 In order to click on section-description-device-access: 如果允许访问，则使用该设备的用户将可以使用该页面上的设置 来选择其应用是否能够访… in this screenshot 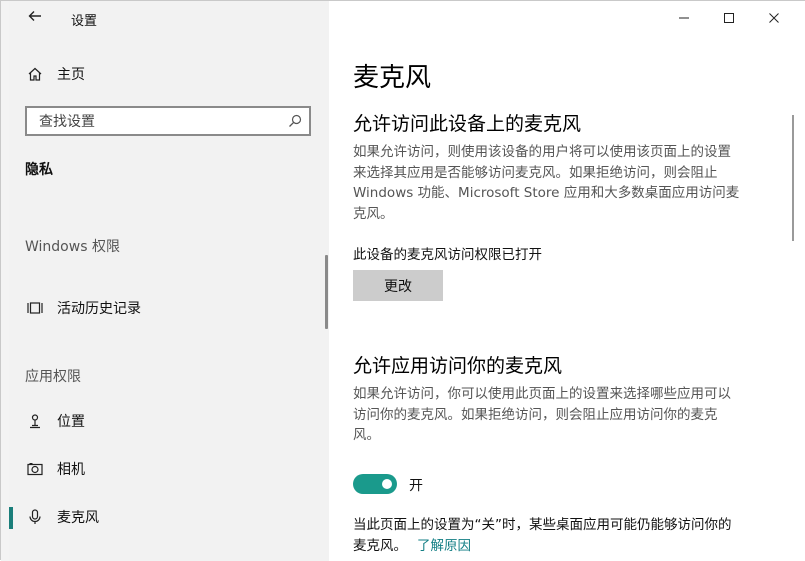, I will do `click(546, 183)`.